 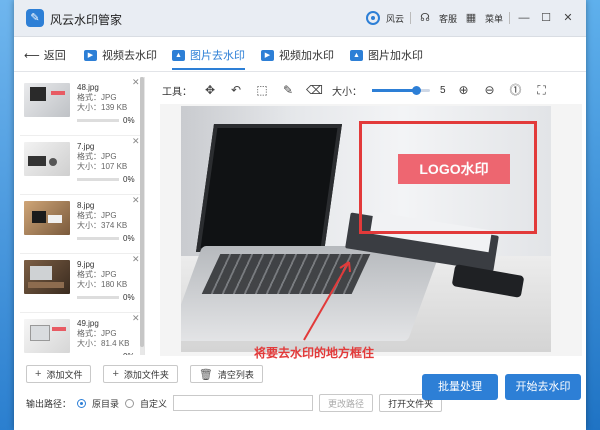 What do you see at coordinates (153, 403) in the screenshot?
I see `custom-dir-label: 自定义` at bounding box center [153, 403].